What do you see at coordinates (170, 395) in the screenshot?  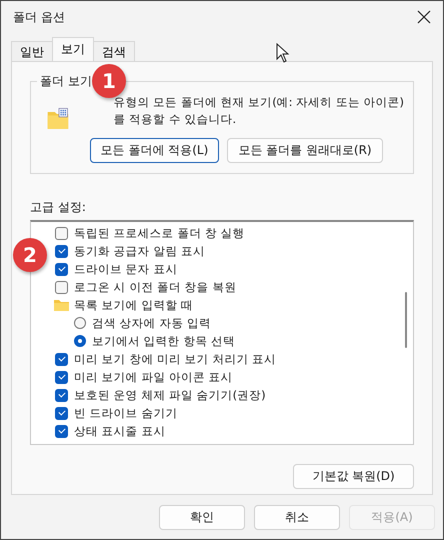 I see `setting-label: 보호된 운영 체제 파일 숨기기(권장)` at bounding box center [170, 395].